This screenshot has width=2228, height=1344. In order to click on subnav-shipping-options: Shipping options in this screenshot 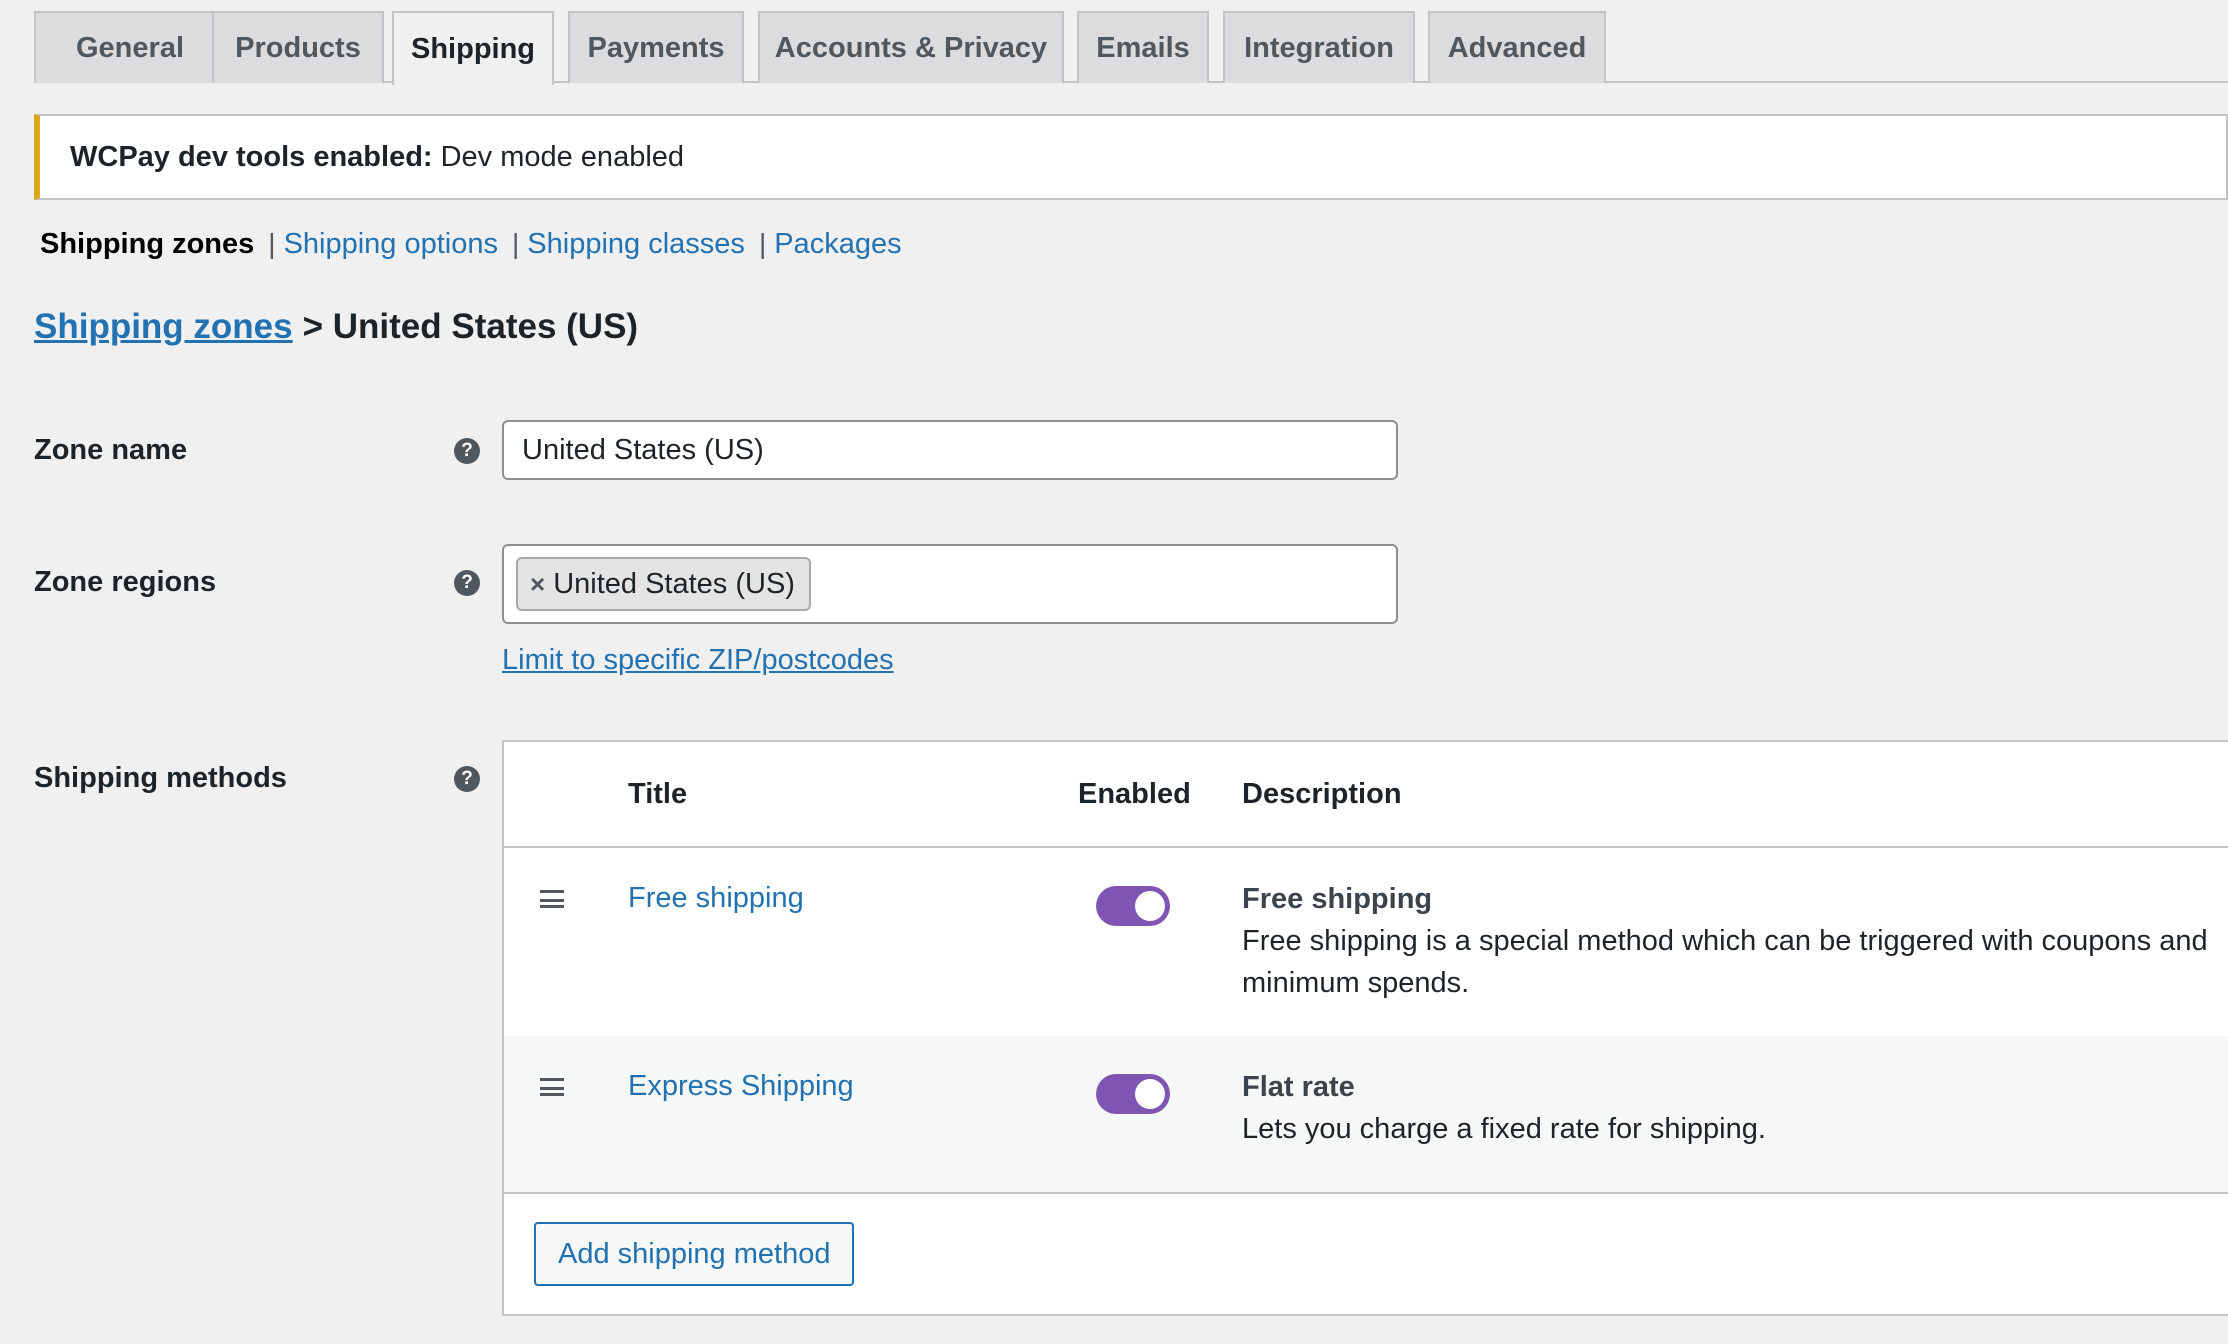, I will do `click(391, 244)`.